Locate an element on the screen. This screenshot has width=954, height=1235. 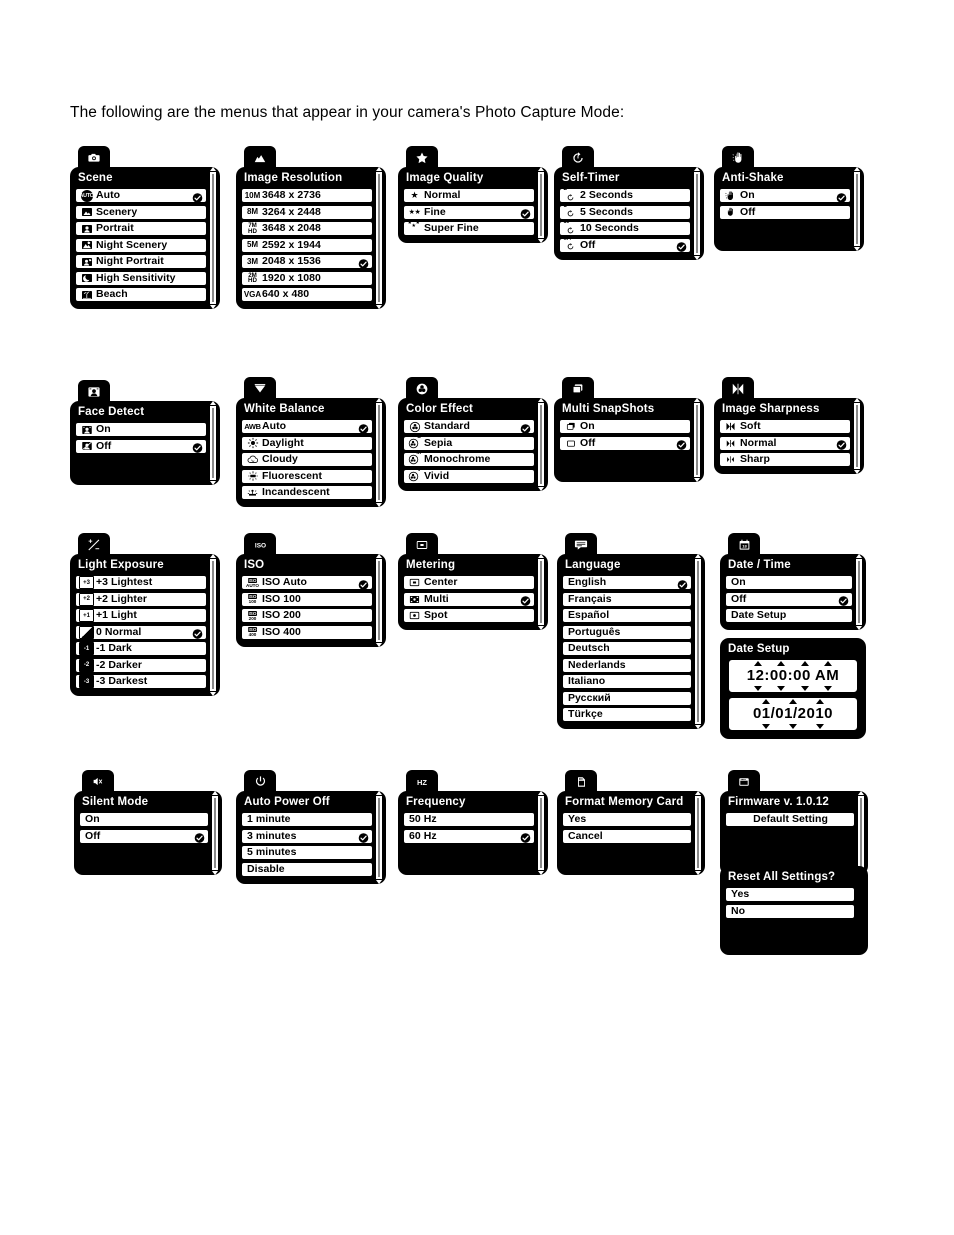
menu-item-self-timer-3: OFF Off is located at coordinates (625, 244).